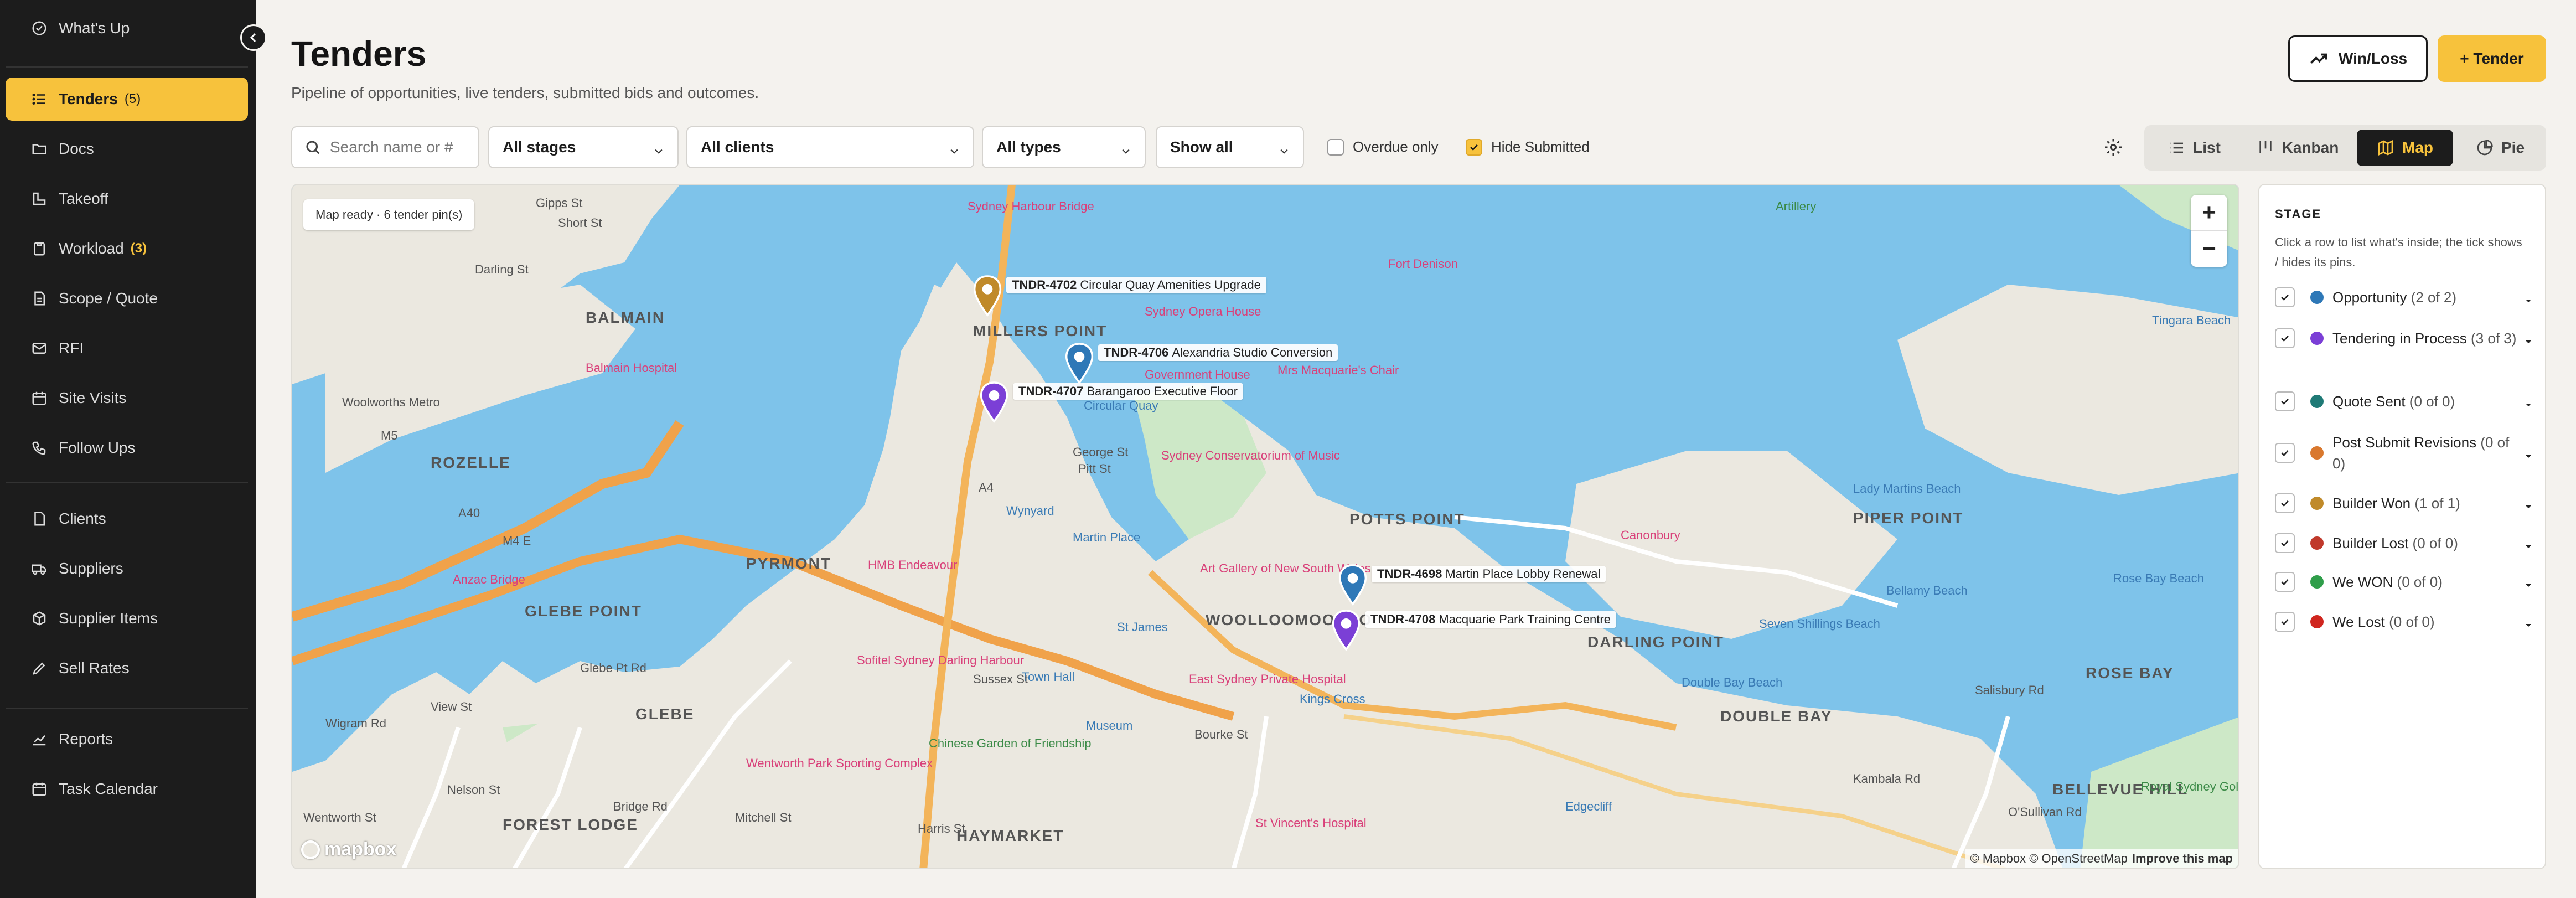 The height and width of the screenshot is (898, 2576). Describe the element at coordinates (76, 148) in the screenshot. I see `sidebar-item-label: Docs` at that location.